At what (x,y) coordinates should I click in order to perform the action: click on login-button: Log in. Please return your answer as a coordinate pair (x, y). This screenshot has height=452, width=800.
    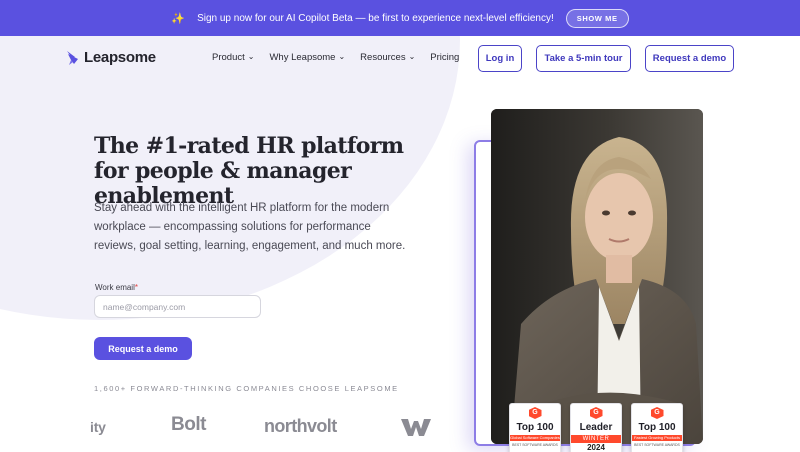
    Looking at the image, I should click on (500, 58).